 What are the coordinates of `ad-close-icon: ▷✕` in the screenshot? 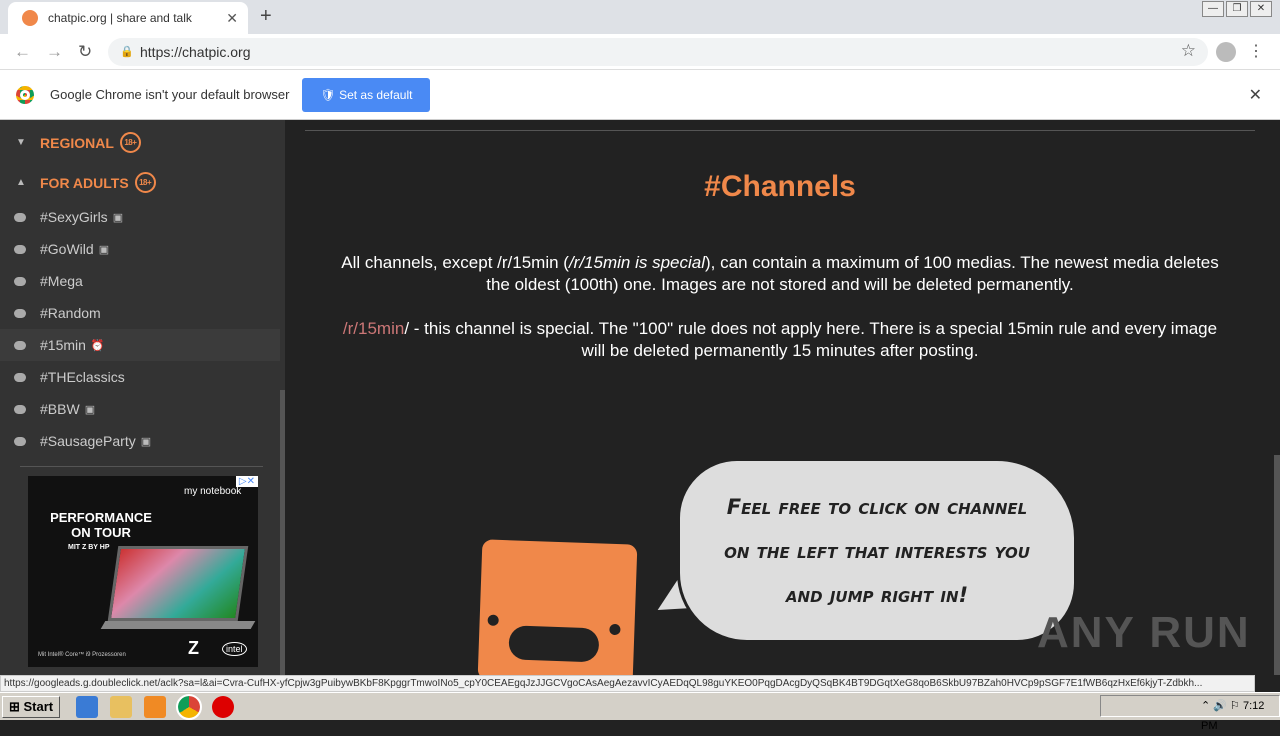 It's located at (246, 481).